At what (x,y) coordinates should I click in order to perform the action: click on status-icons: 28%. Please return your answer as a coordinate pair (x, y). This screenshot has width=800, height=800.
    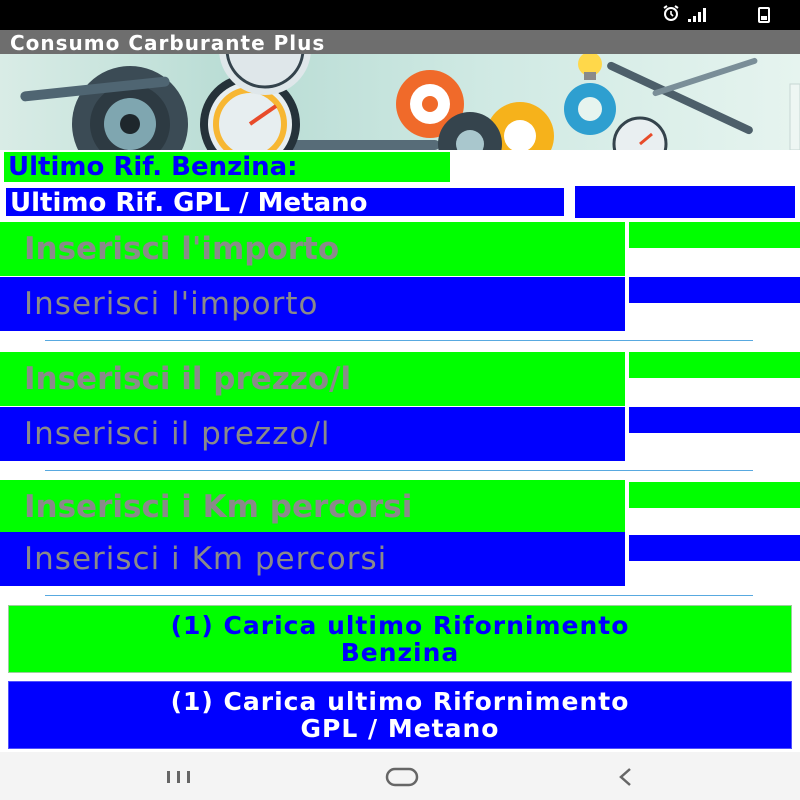
    Looking at the image, I should click on (716, 15).